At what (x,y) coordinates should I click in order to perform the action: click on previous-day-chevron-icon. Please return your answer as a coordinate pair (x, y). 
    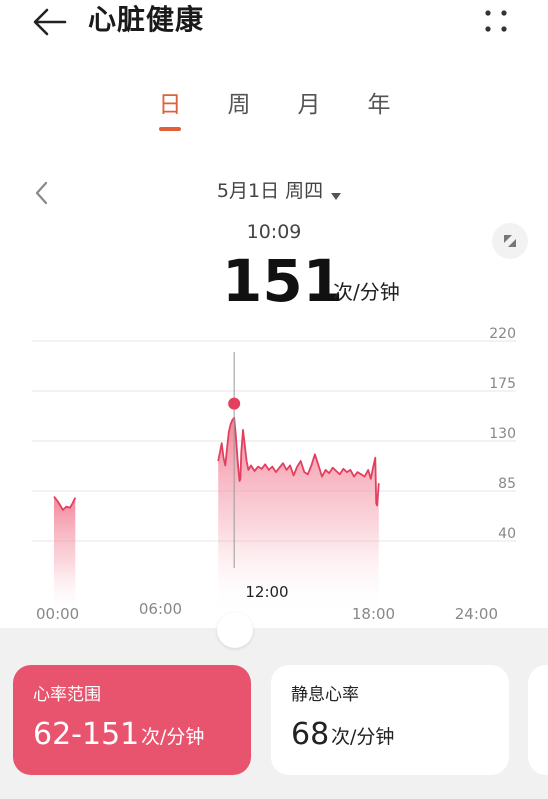
    Looking at the image, I should click on (41, 193).